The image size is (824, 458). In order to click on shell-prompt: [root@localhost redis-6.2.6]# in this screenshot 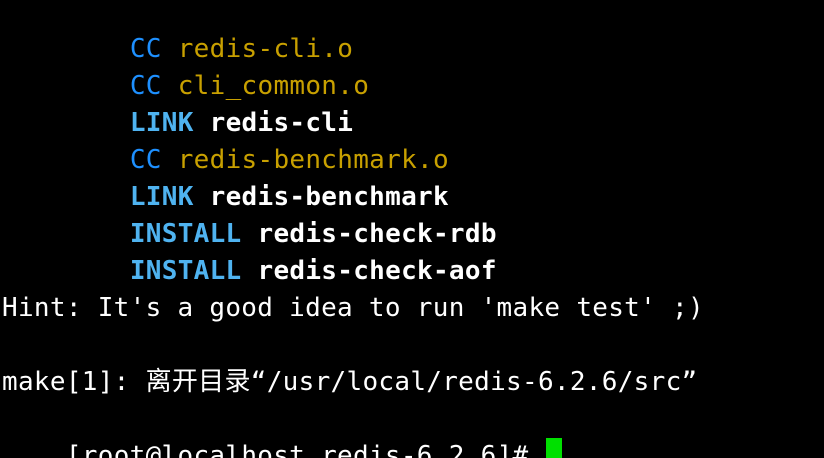, I will do `click(305, 449)`.